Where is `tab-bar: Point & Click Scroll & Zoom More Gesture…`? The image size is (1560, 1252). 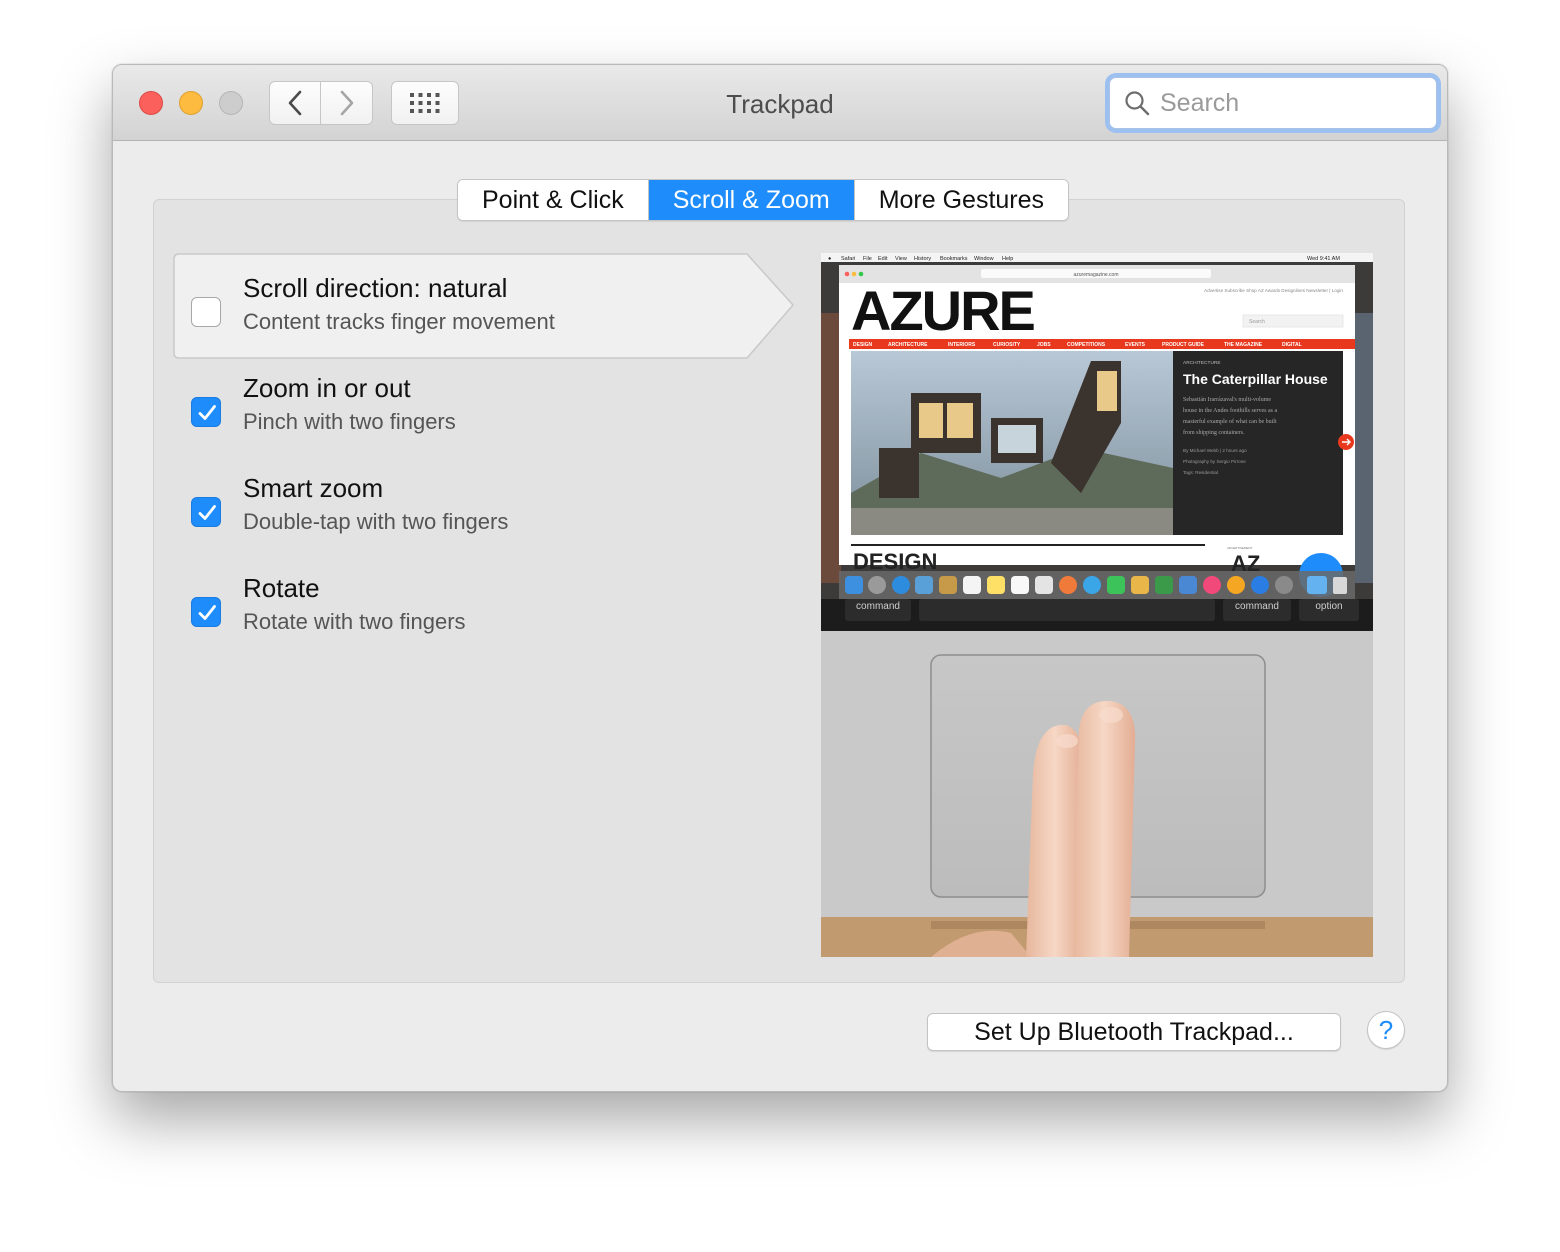 tab-bar: Point & Click Scroll & Zoom More Gesture… is located at coordinates (763, 200).